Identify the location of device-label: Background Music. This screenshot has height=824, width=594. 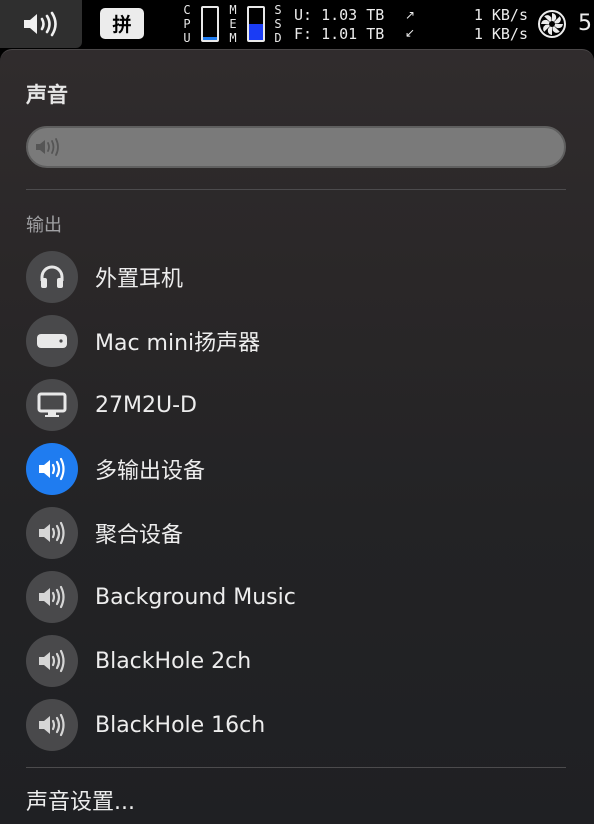
(195, 597).